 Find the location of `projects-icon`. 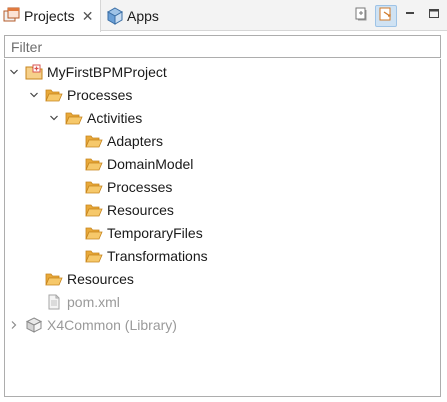

projects-icon is located at coordinates (12, 16).